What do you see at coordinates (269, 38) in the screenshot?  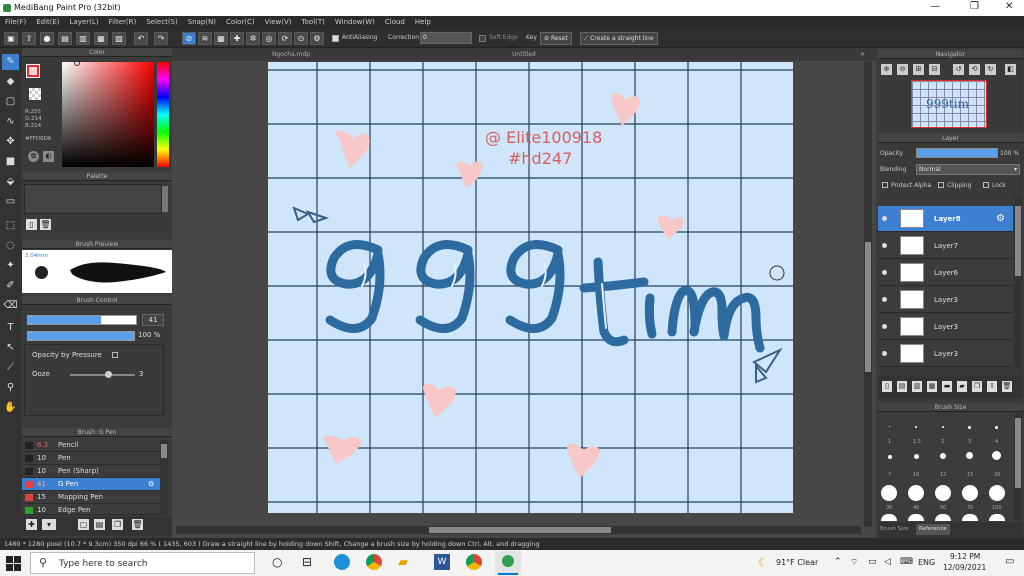 I see `snap-circle-icon: ◎` at bounding box center [269, 38].